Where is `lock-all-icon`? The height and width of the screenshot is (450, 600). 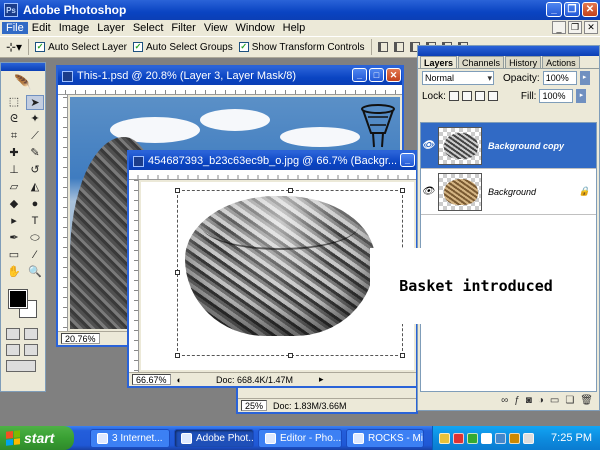
lock-all-icon is located at coordinates (492, 96).